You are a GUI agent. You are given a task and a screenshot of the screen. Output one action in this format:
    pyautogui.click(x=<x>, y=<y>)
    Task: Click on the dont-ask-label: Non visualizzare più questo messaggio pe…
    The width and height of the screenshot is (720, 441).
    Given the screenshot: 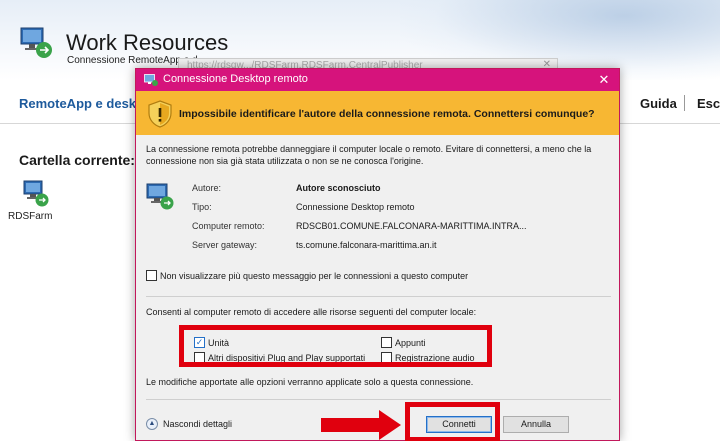 What is the action you would take?
    pyautogui.click(x=314, y=276)
    